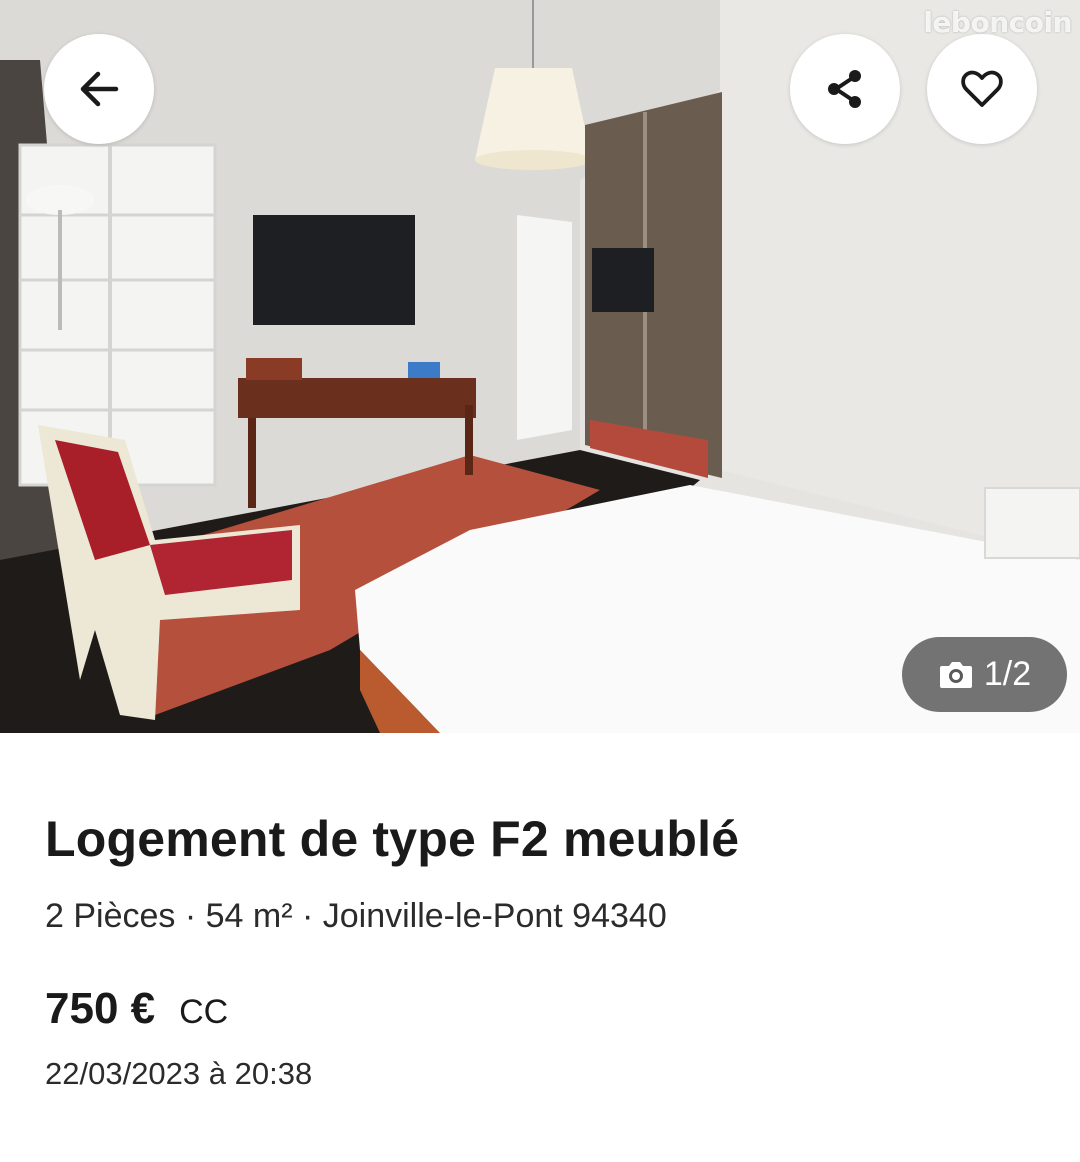  I want to click on listing-date: 22/03/2023 à 20:38, so click(179, 1073).